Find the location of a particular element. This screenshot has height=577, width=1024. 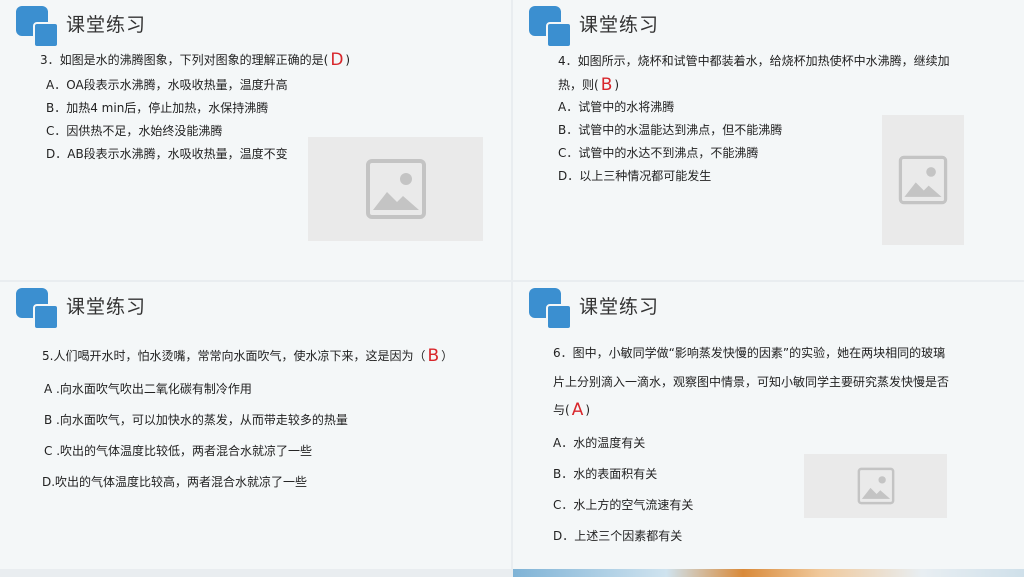

option-a: A．试管中的水将沸腾 is located at coordinates (616, 107).